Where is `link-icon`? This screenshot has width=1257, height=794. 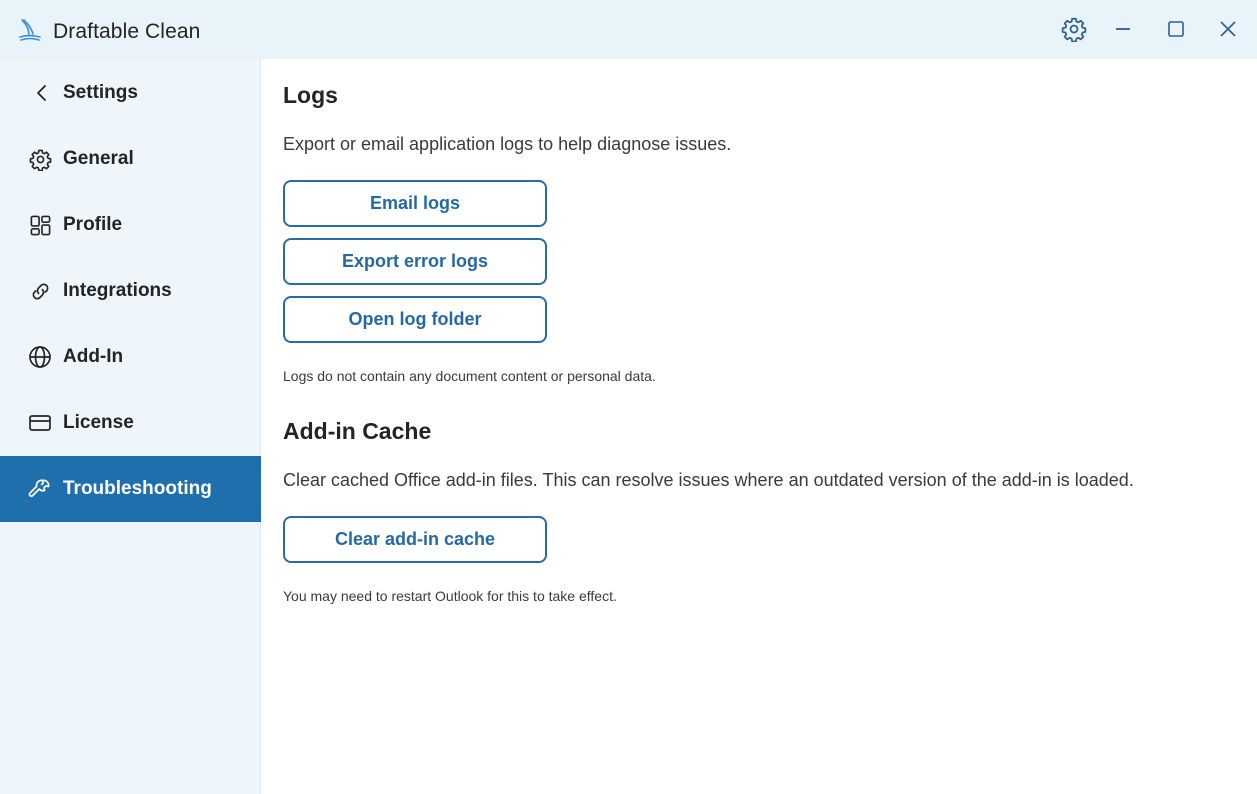 link-icon is located at coordinates (40, 291).